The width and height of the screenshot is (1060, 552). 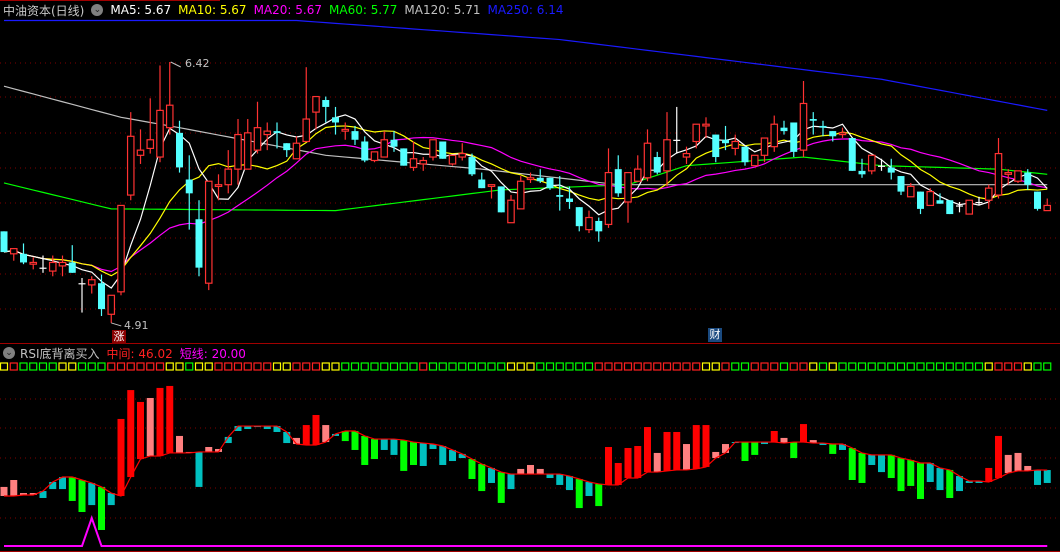 I want to click on short-line-label: 短线: 20.00, so click(x=212, y=353).